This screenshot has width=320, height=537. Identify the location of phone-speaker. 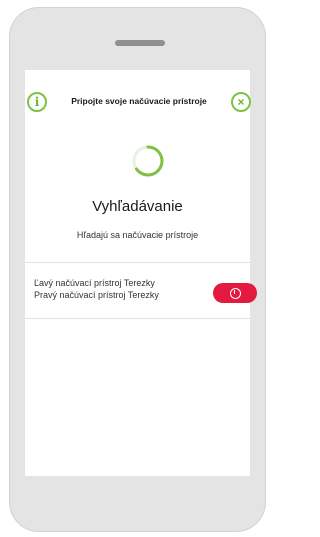
(140, 43).